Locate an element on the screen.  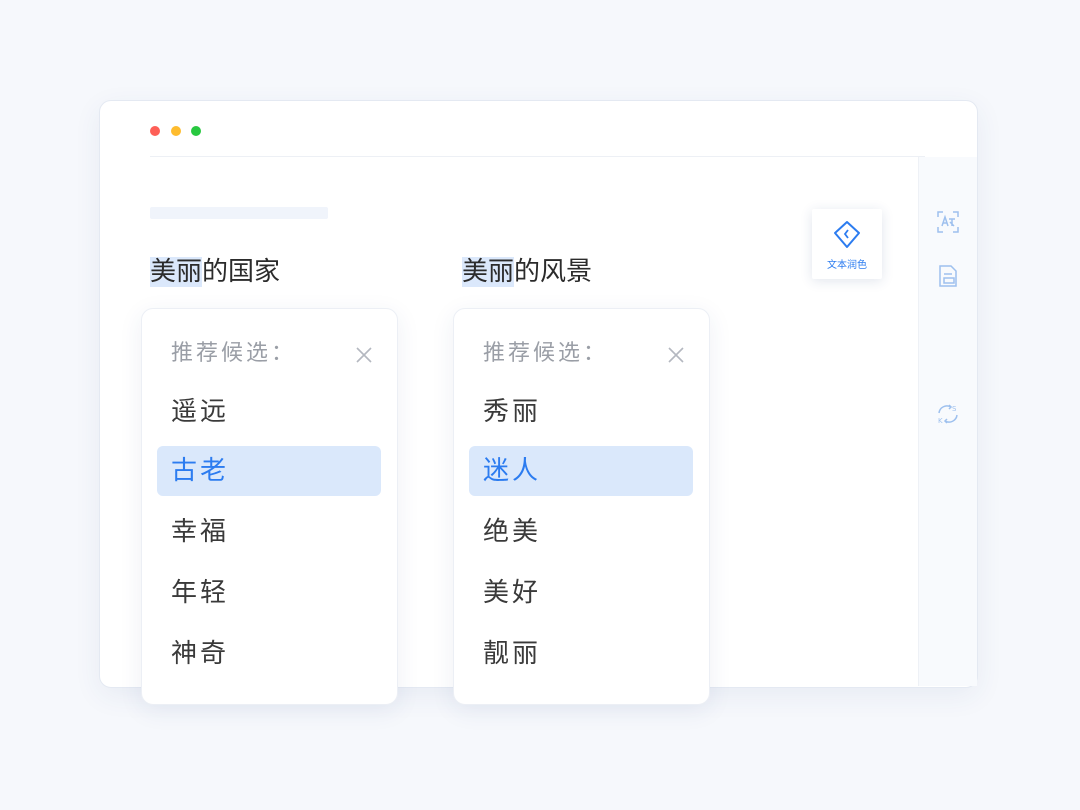
candidate-item: 美好 is located at coordinates (581, 593).